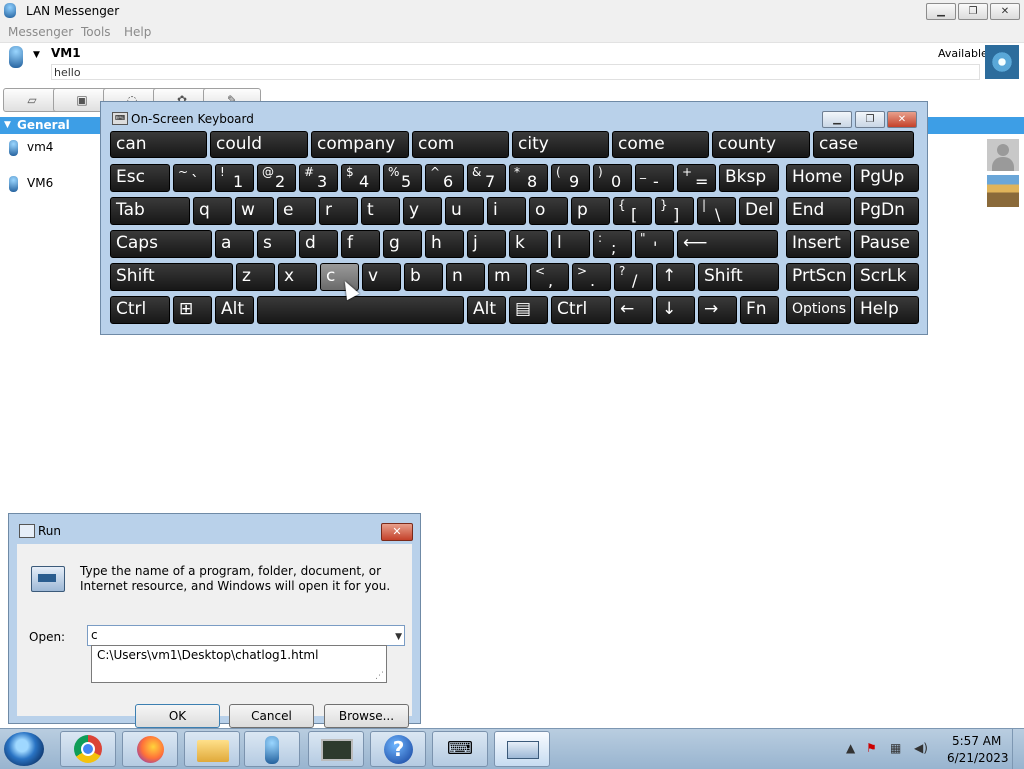 This screenshot has width=1024, height=769. I want to click on action-center-icon: ⚑, so click(871, 748).